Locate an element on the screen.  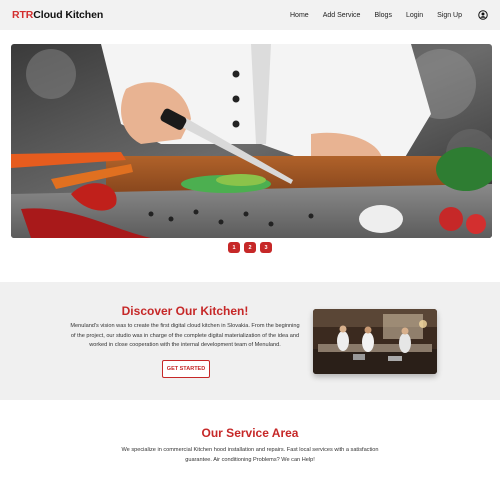
nav-login: Login is located at coordinates (414, 15).